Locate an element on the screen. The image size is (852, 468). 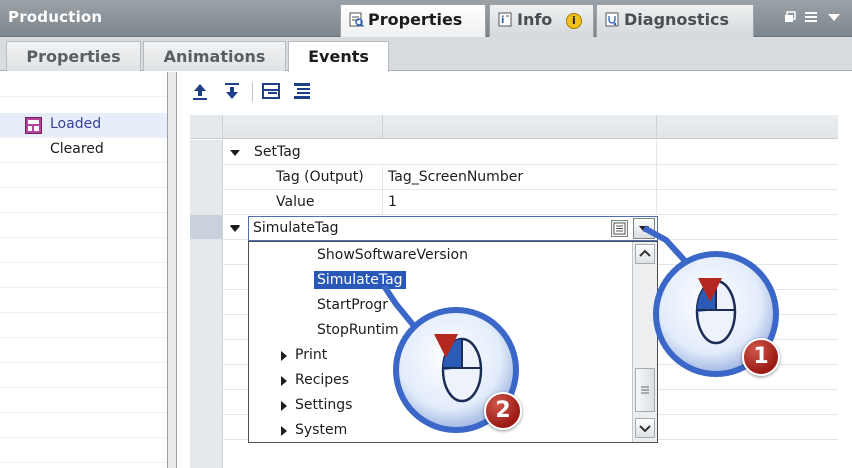
grid-header is located at coordinates (514, 127).